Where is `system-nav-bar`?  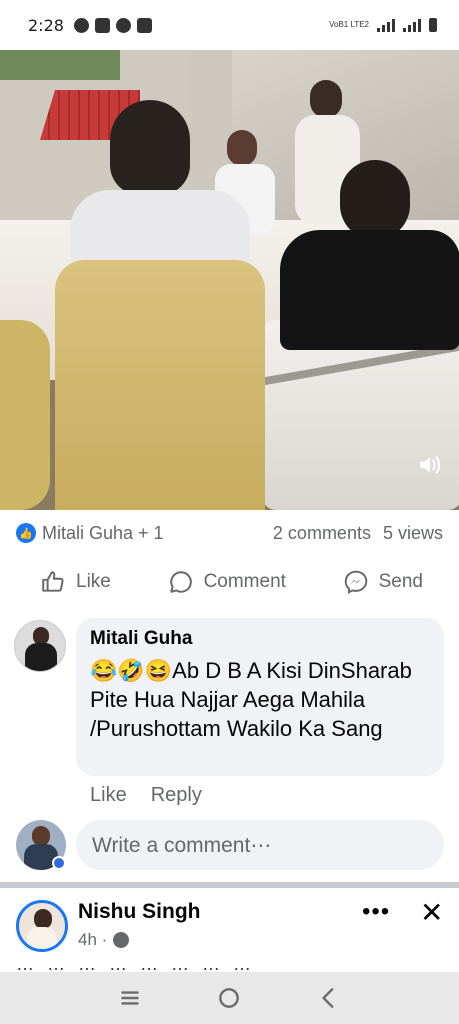
system-nav-bar is located at coordinates (229, 998).